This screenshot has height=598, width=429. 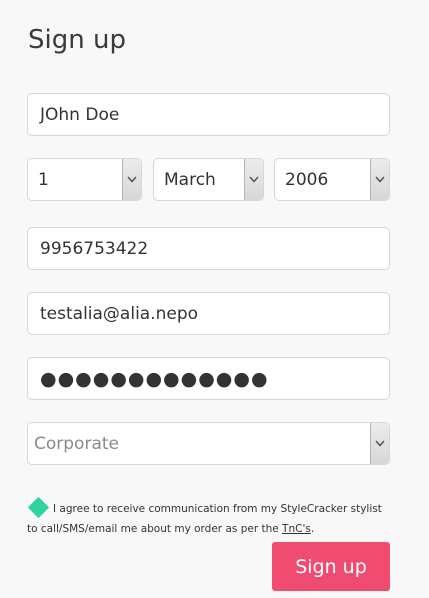 I want to click on phone-input: 9956753422, so click(x=208, y=248).